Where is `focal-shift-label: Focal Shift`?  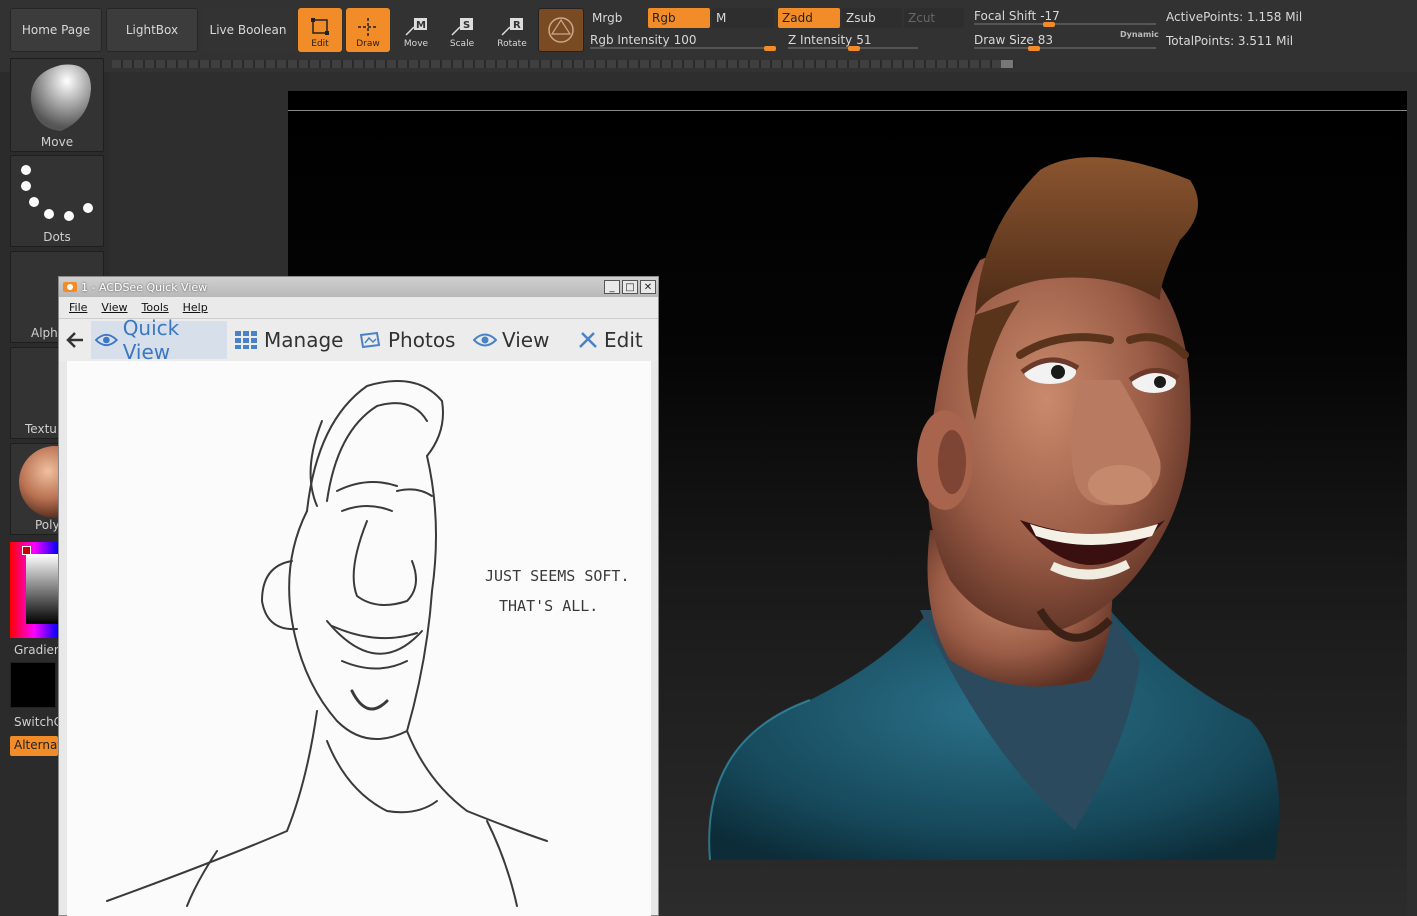 focal-shift-label: Focal Shift is located at coordinates (1005, 16).